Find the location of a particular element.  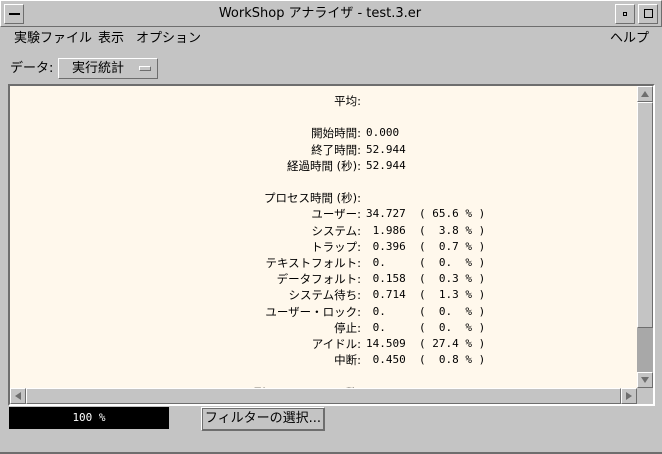

option-menu-indicator-icon is located at coordinates (145, 68).